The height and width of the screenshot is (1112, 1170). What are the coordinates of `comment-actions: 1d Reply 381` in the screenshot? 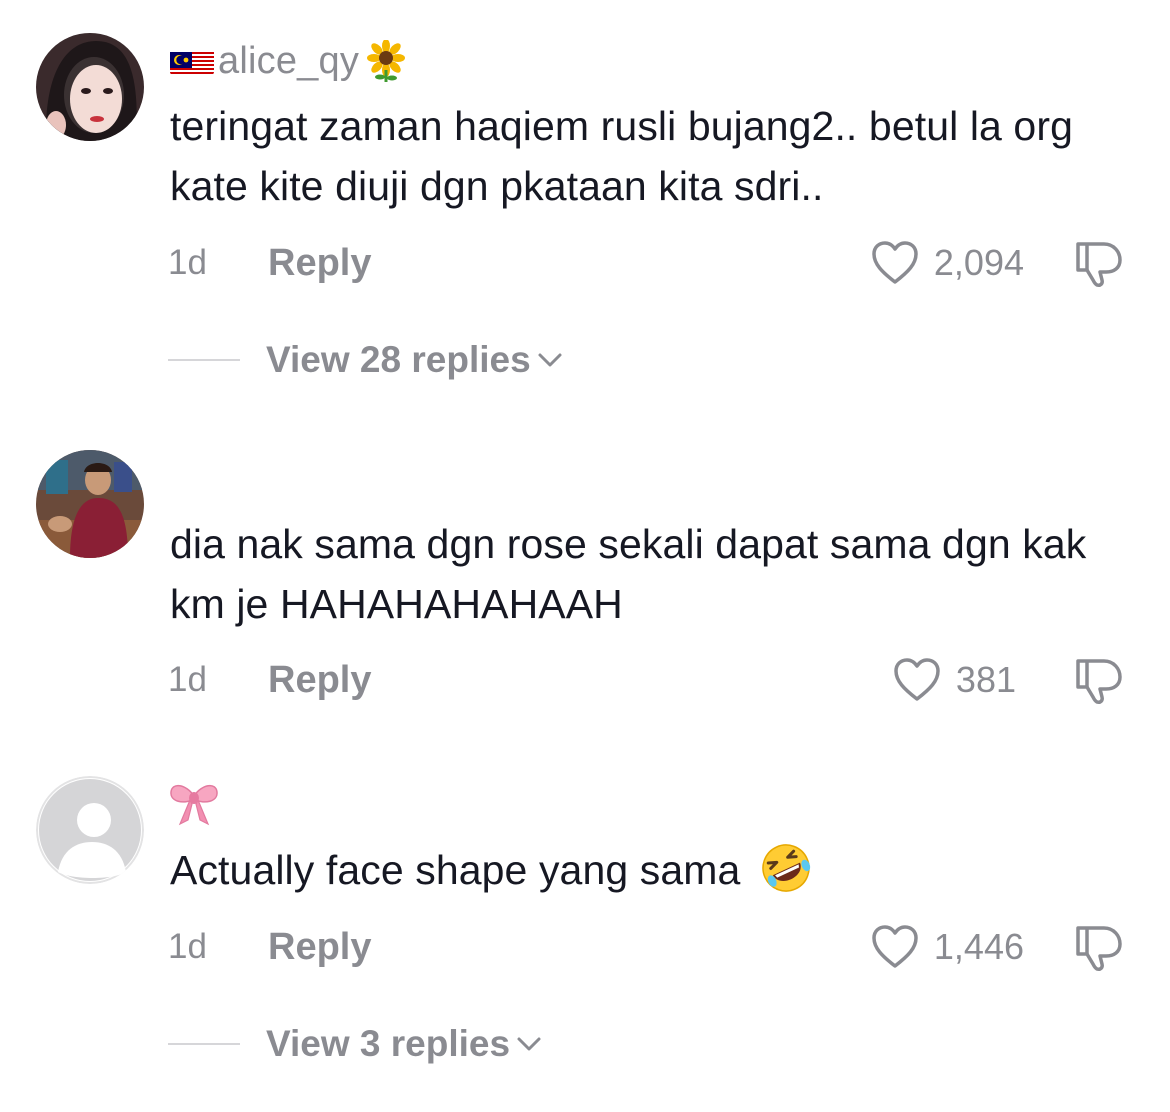 It's located at (585, 680).